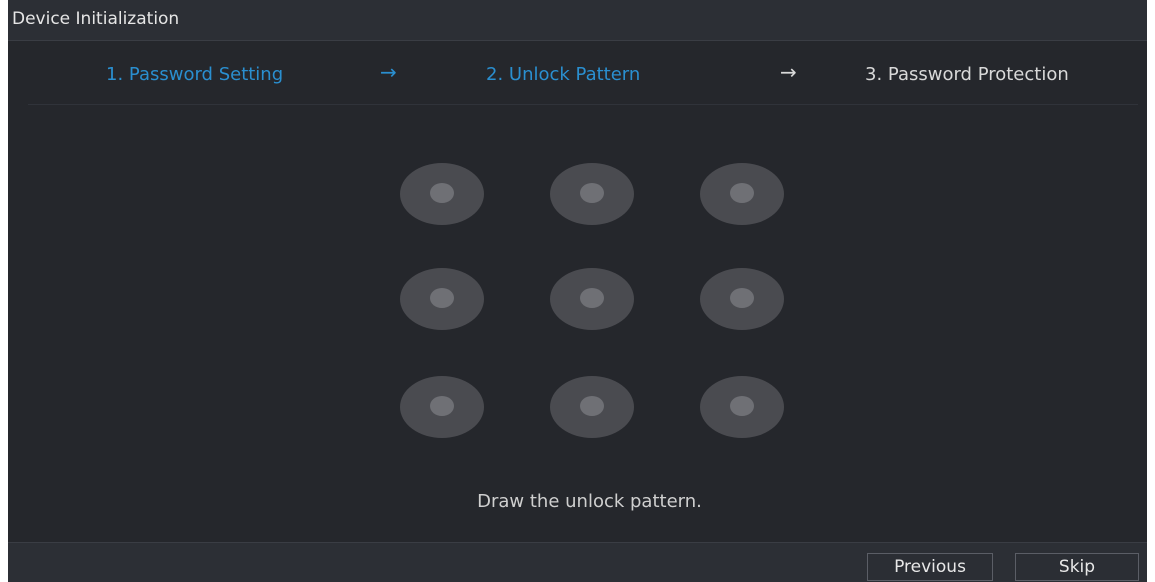  I want to click on pattern-hint: Draw the unlock pattern., so click(589, 501).